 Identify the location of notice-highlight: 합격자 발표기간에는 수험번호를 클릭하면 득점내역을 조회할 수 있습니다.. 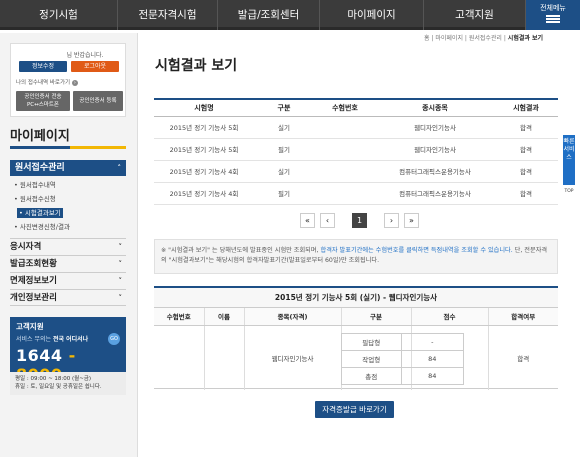
(416, 250).